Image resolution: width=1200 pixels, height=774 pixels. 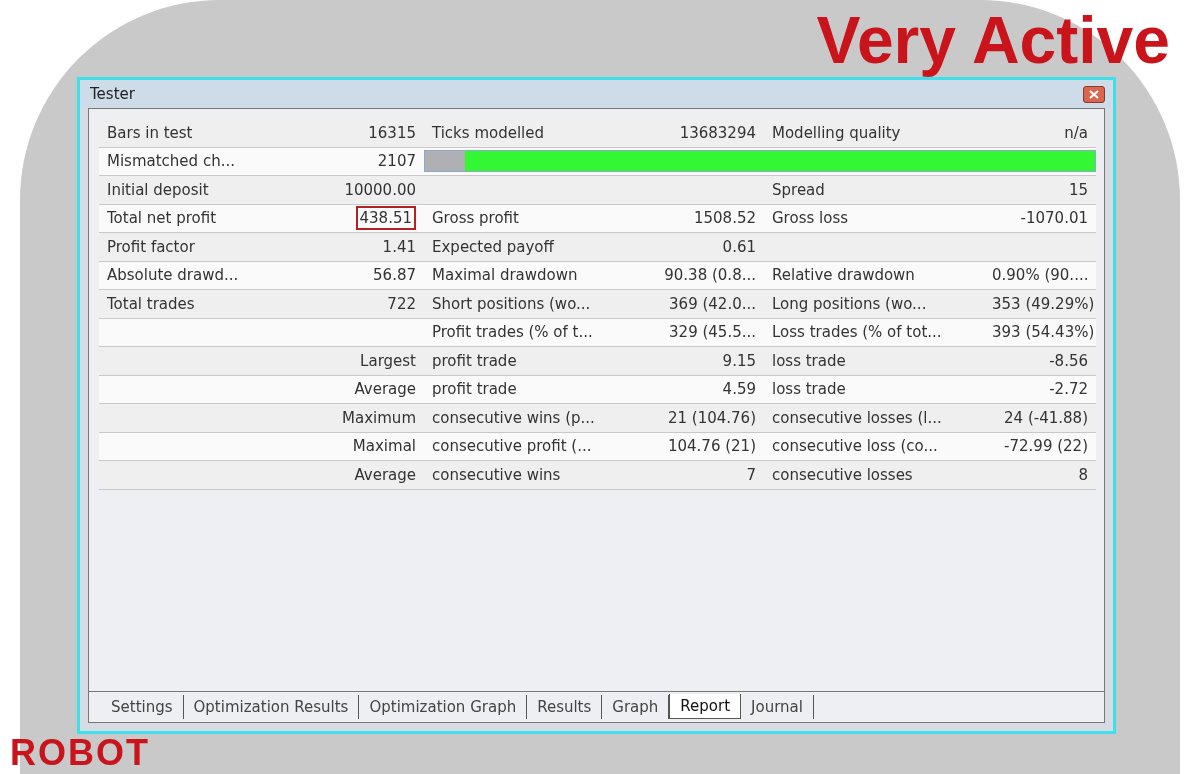 What do you see at coordinates (836, 132) in the screenshot?
I see `stat-label: Modelling quality` at bounding box center [836, 132].